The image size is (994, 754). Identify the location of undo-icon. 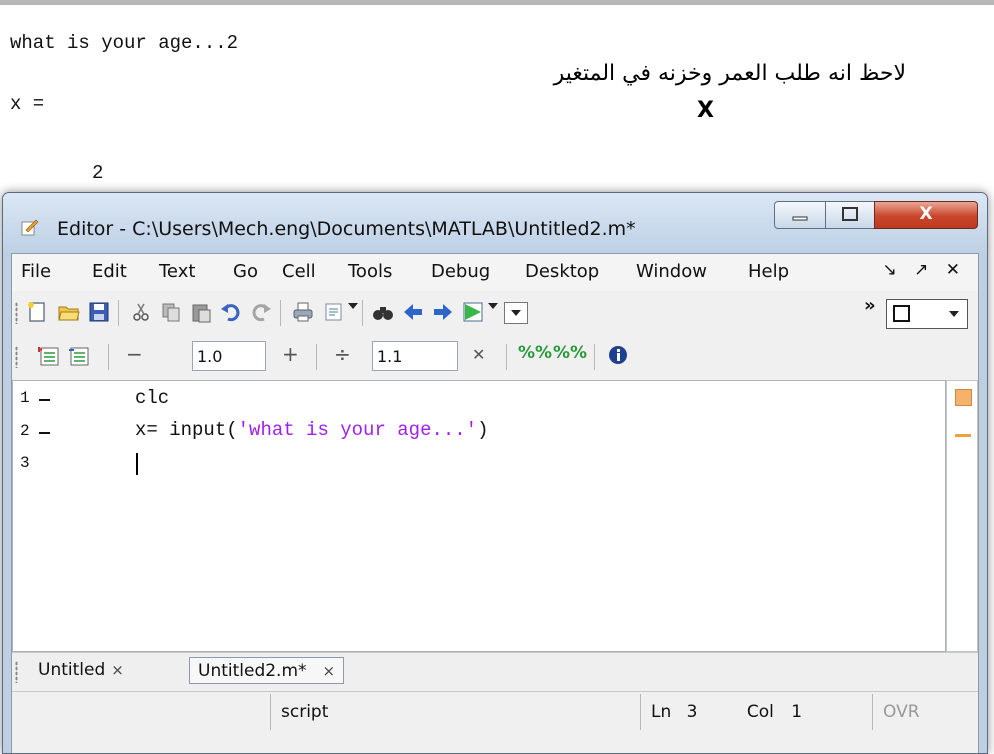
(231, 312).